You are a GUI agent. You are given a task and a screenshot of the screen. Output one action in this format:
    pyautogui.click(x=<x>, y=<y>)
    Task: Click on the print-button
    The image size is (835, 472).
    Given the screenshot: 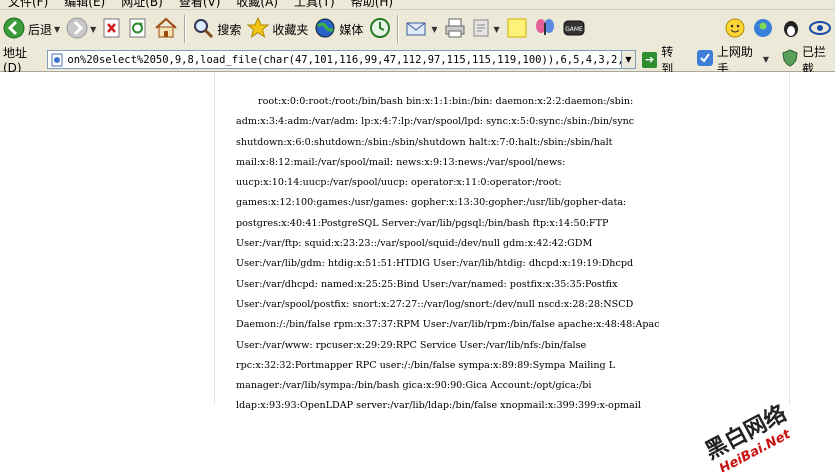 What is the action you would take?
    pyautogui.click(x=455, y=29)
    